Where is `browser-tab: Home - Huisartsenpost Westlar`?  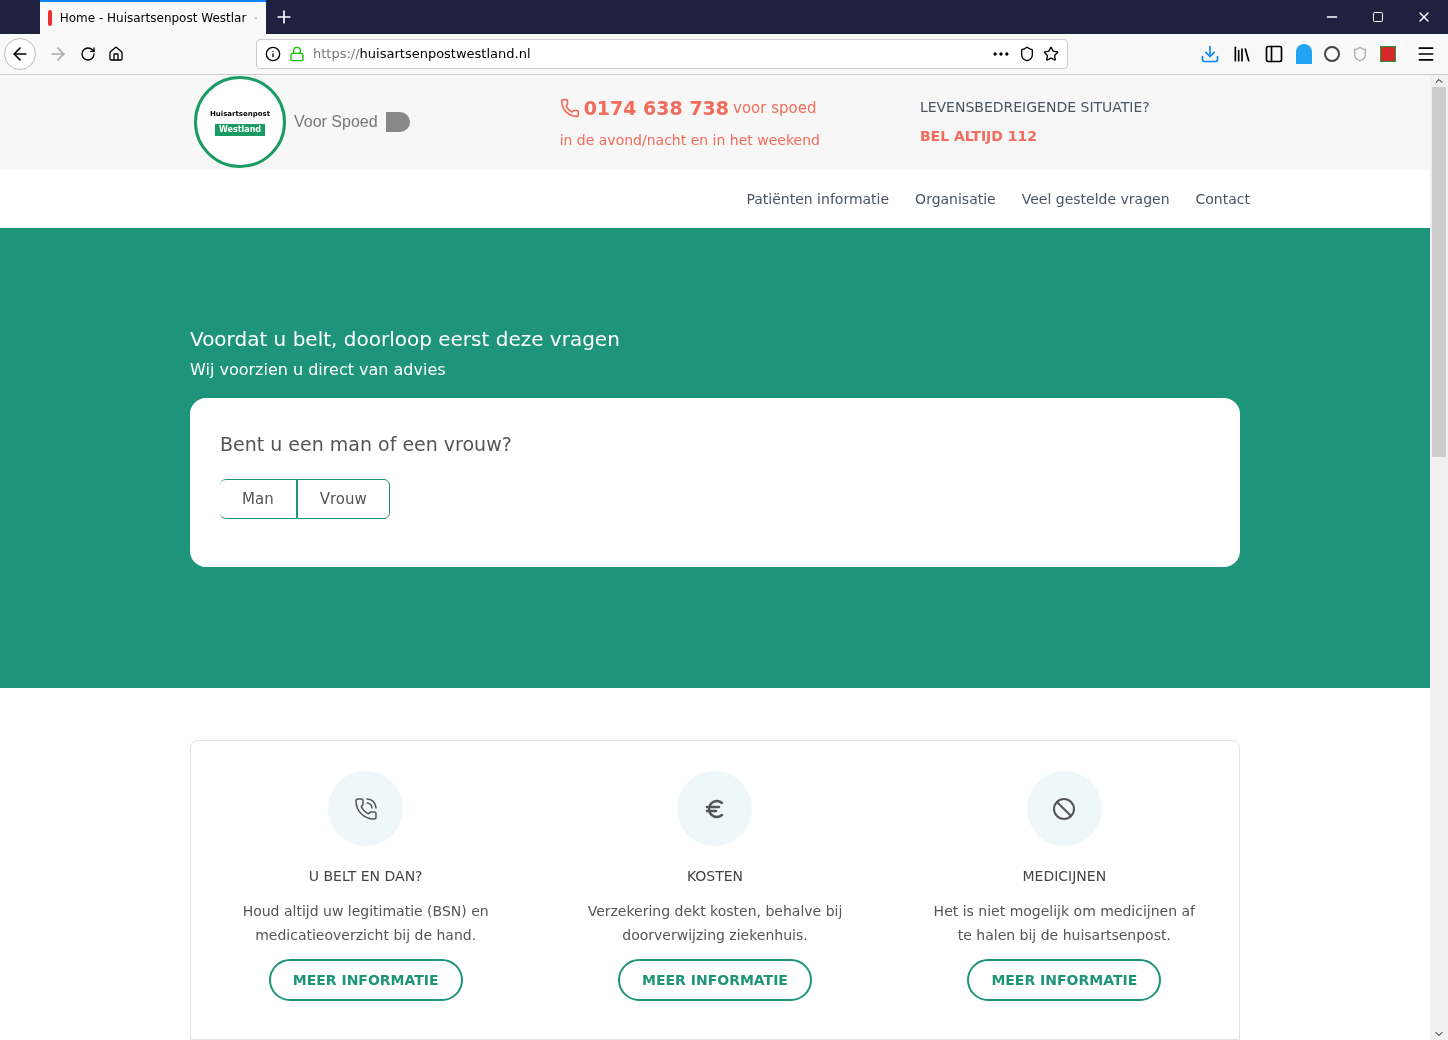 browser-tab: Home - Huisartsenpost Westlar is located at coordinates (153, 17).